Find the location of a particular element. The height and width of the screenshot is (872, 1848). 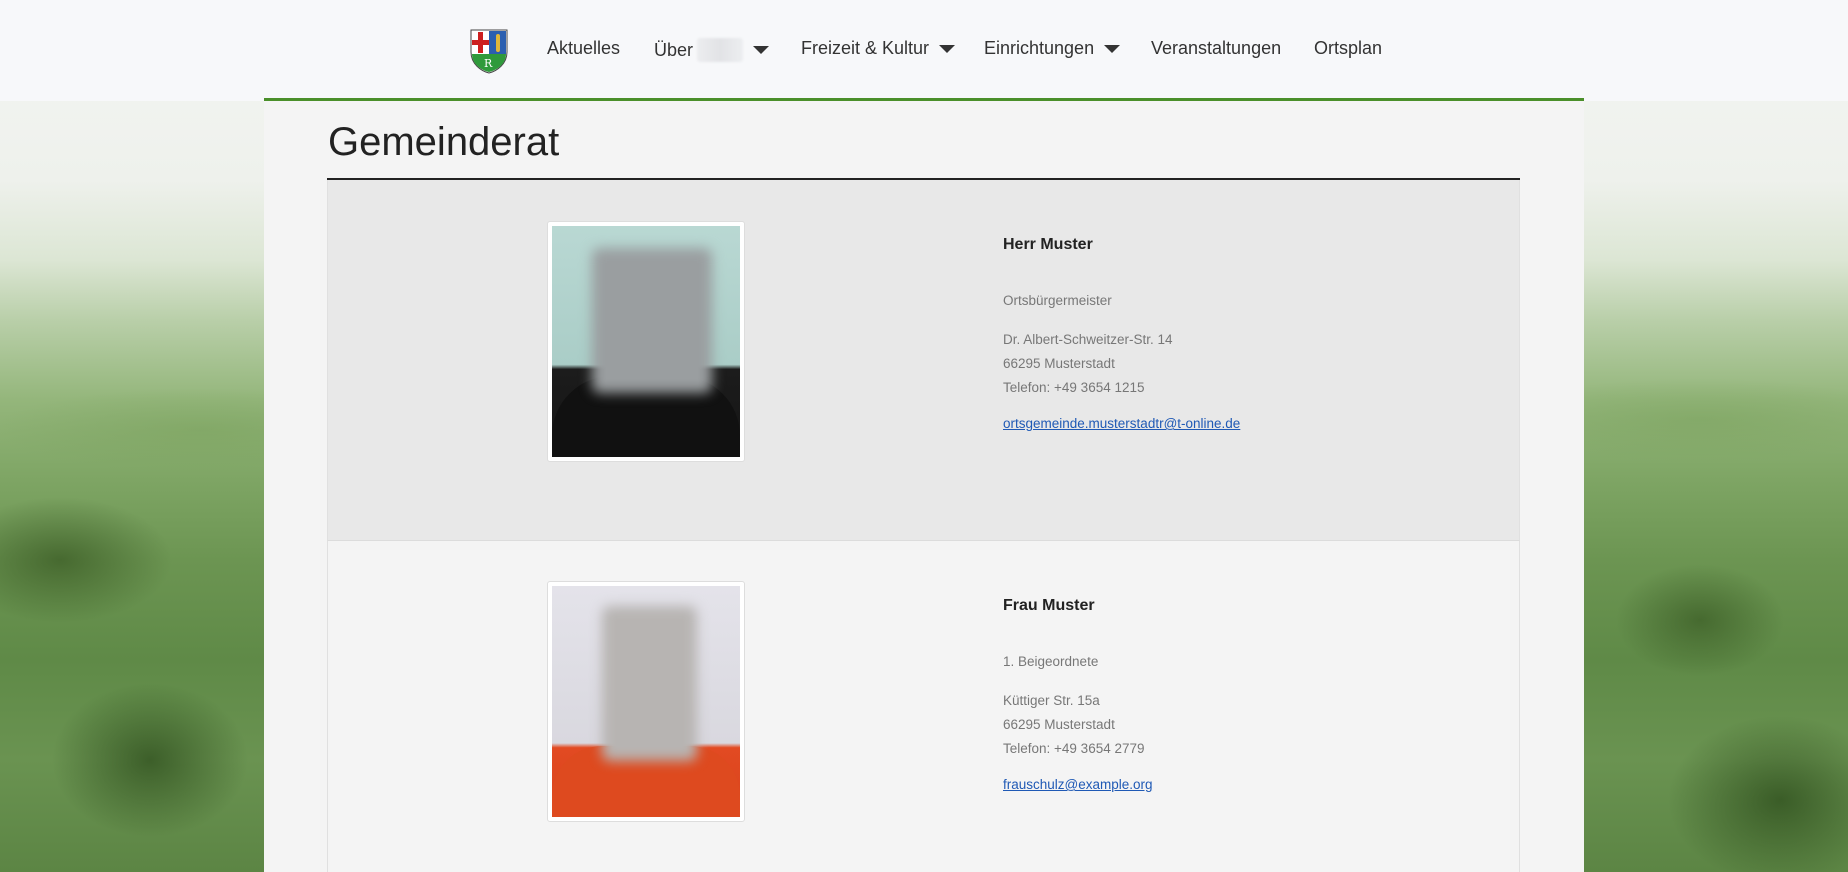

nav-item-freizeit-kultur: Freizeit & Kultur is located at coordinates (878, 48).